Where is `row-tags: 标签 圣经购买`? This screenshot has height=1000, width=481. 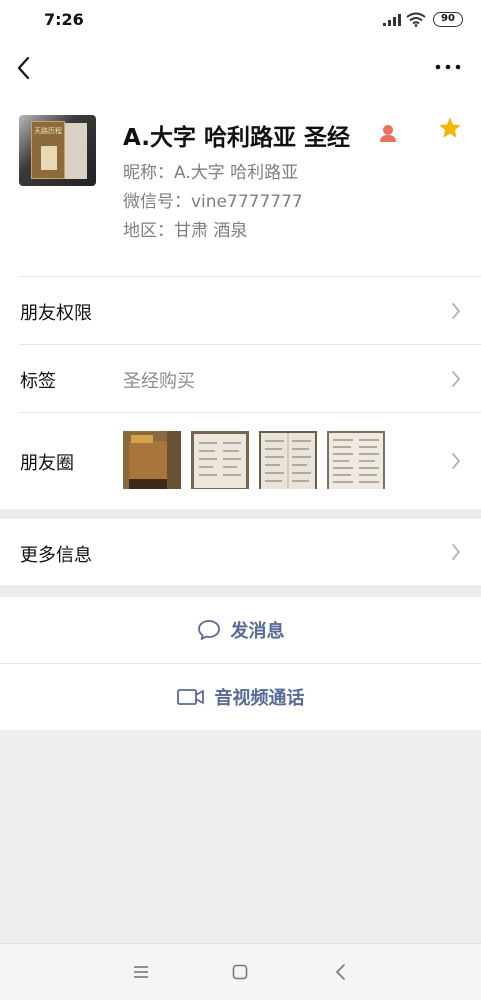
row-tags: 标签 圣经购买 is located at coordinates (240, 378).